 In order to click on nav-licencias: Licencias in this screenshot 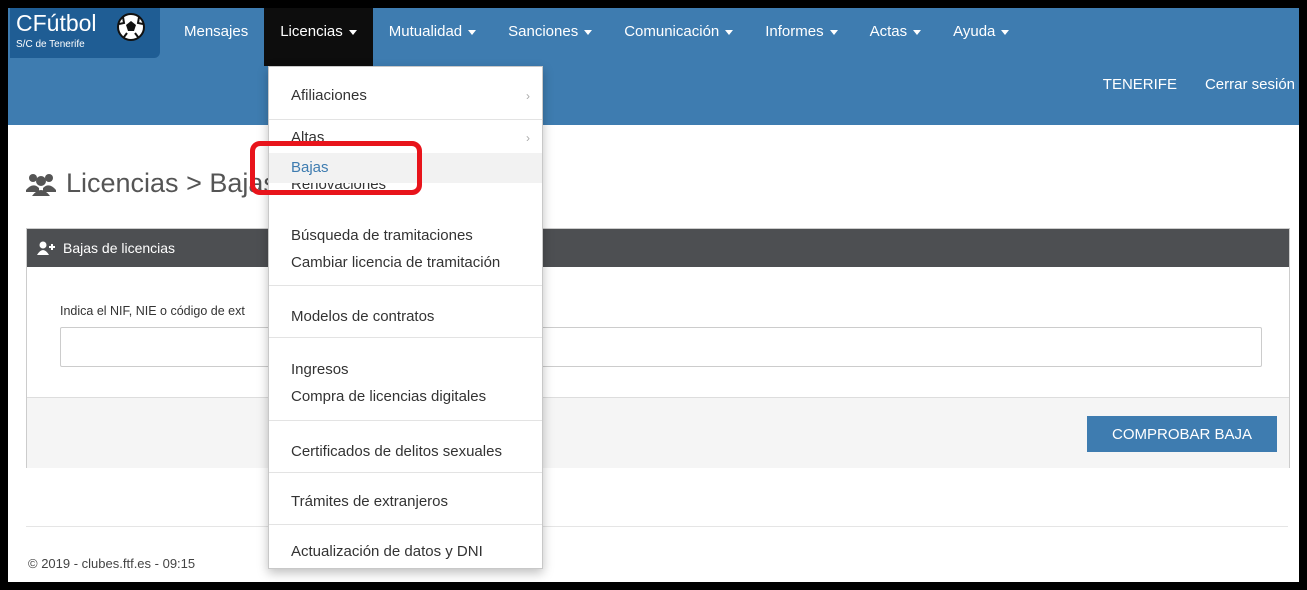, I will do `click(318, 37)`.